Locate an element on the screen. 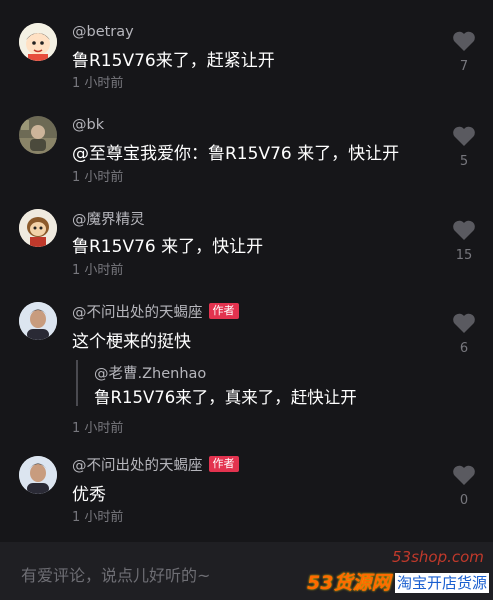  comment-text: @至尊宝我爱你：鲁R15V76 来了，快让开 is located at coordinates (236, 154).